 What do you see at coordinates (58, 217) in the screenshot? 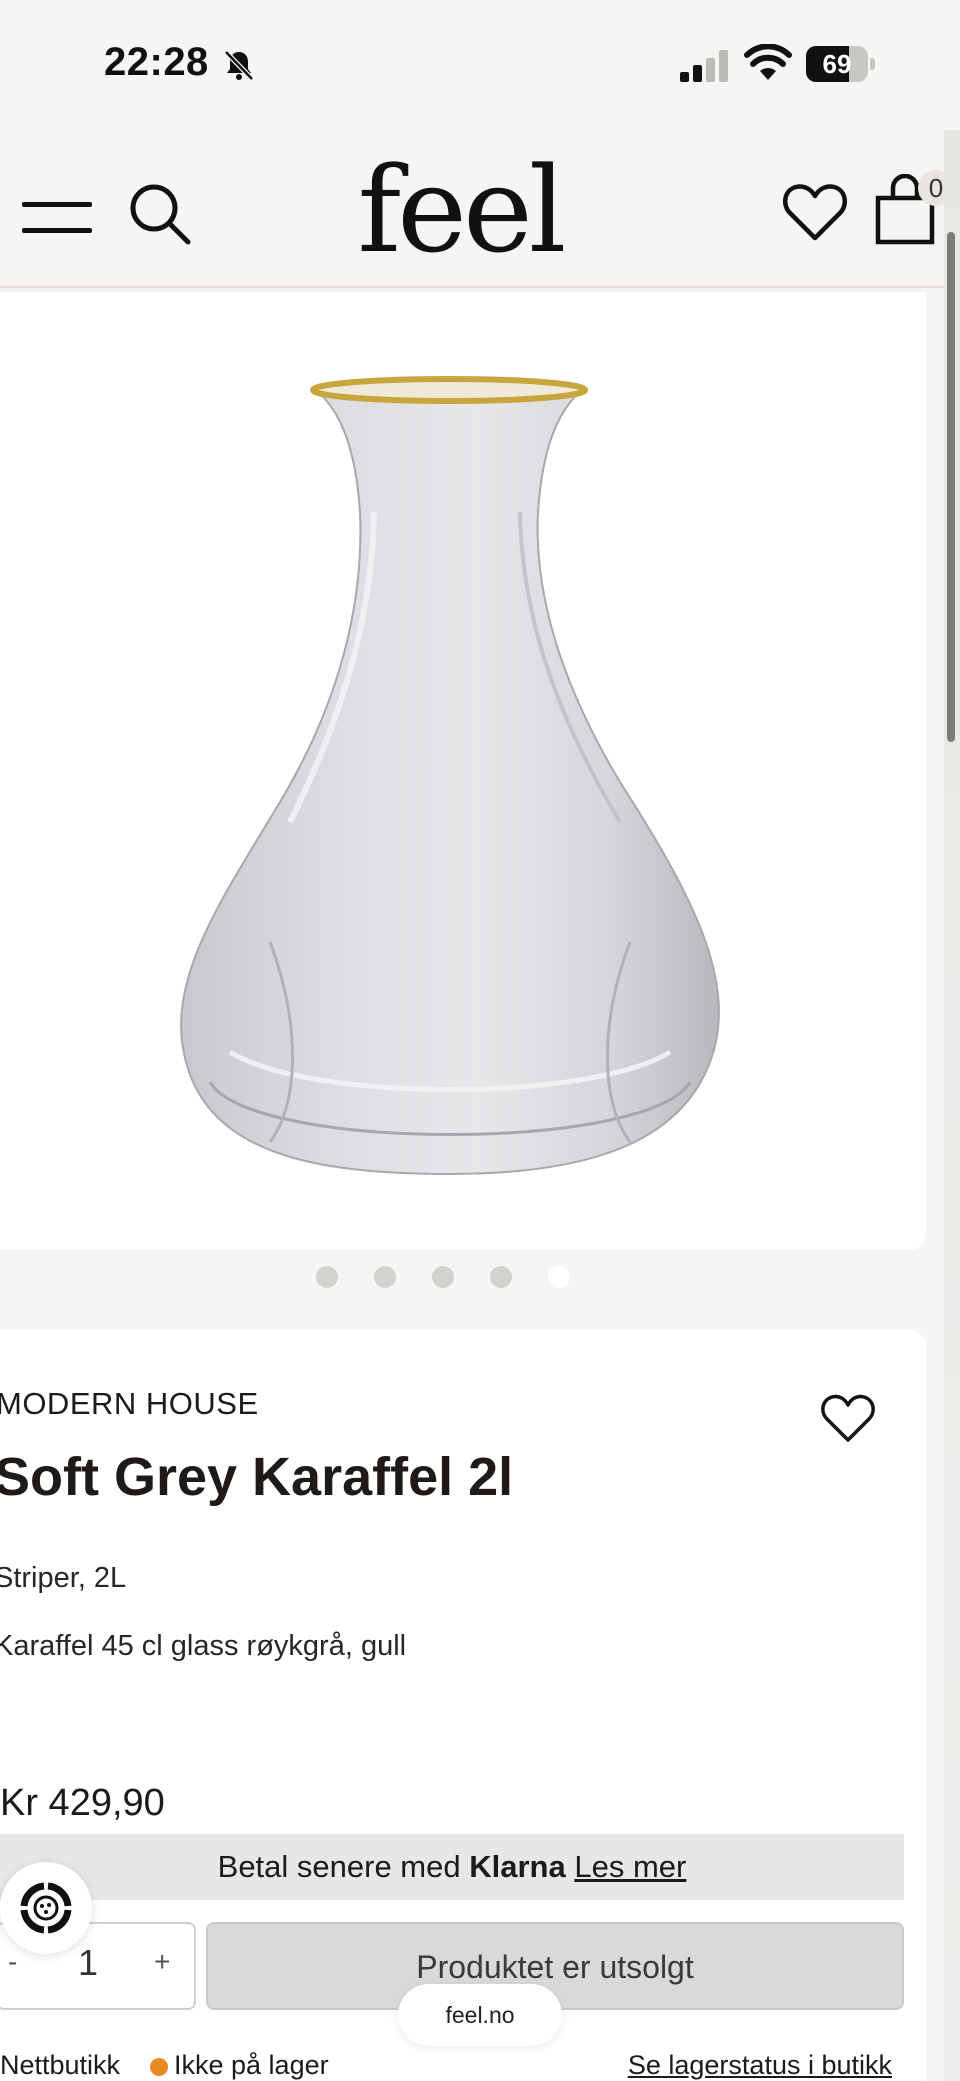
I see `menu-icon` at bounding box center [58, 217].